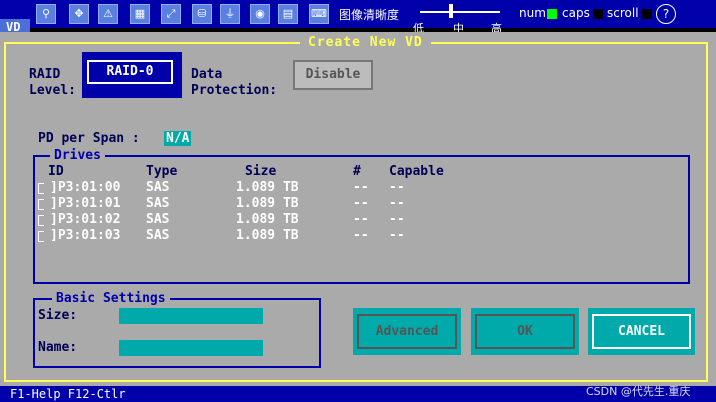 The image size is (716, 402). What do you see at coordinates (357, 171) in the screenshot?
I see `column-header-number: #` at bounding box center [357, 171].